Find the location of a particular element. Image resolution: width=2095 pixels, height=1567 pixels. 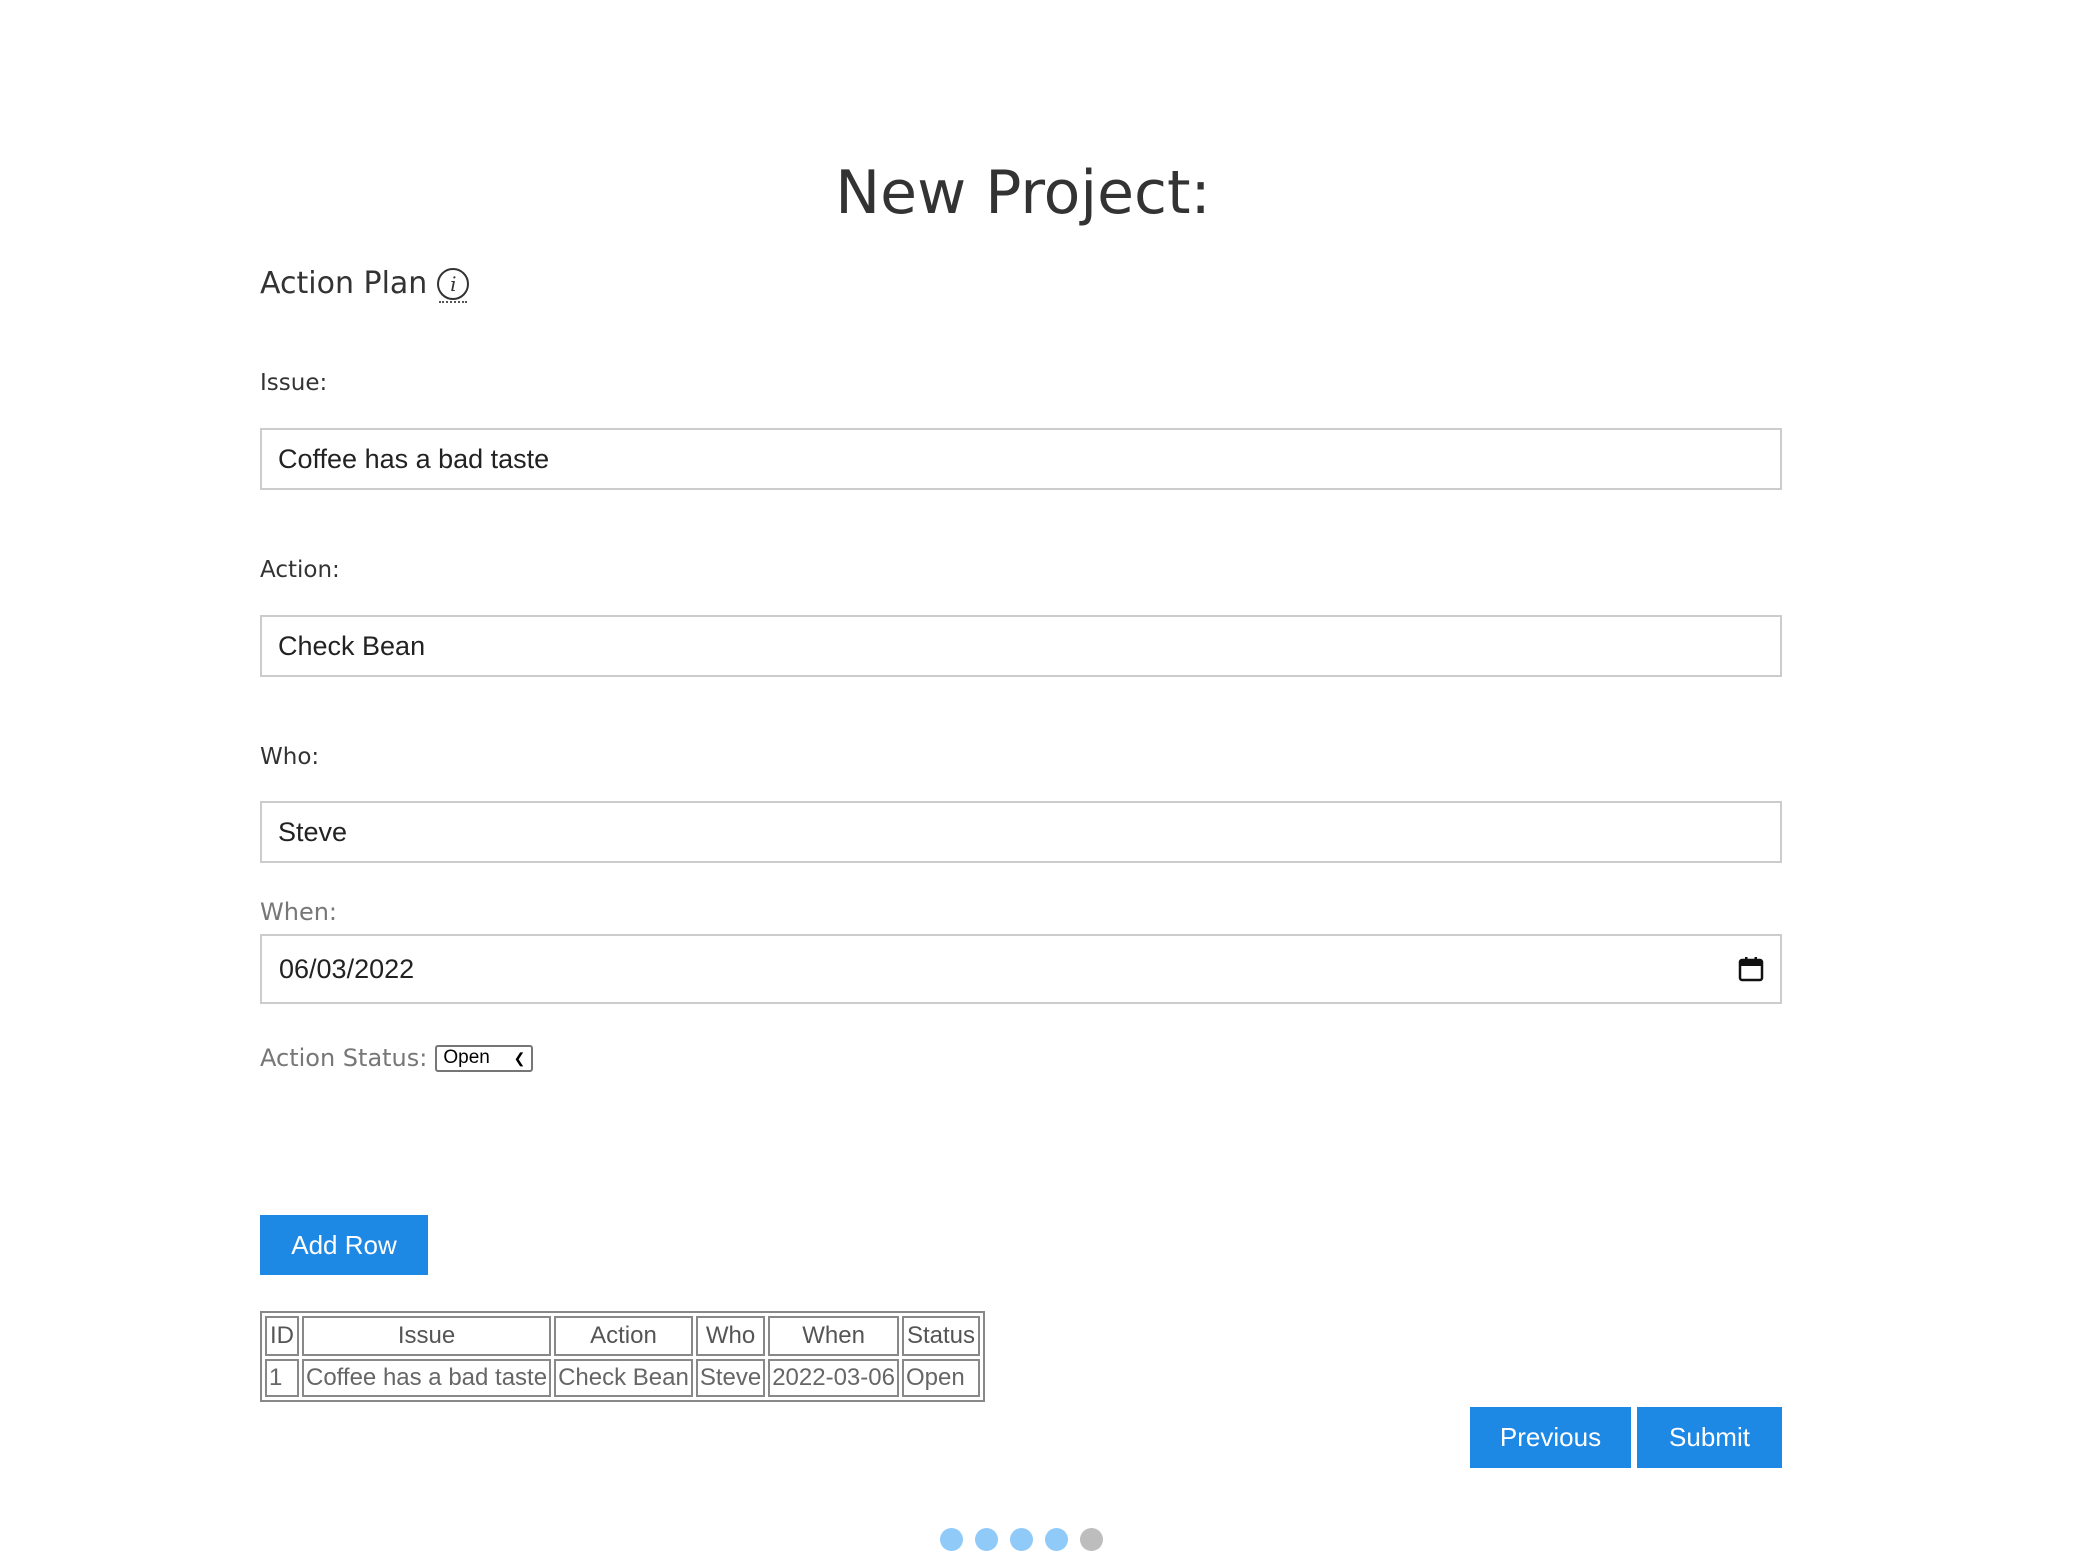

table-header: Action is located at coordinates (623, 1336).